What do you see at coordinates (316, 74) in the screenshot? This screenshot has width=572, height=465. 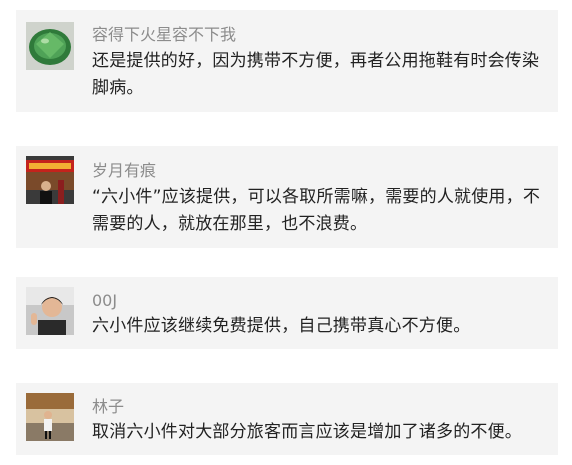 I see `comment-text: 还是提供的好，因为携带不方便，再者公用拖鞋有时会传染脚病。` at bounding box center [316, 74].